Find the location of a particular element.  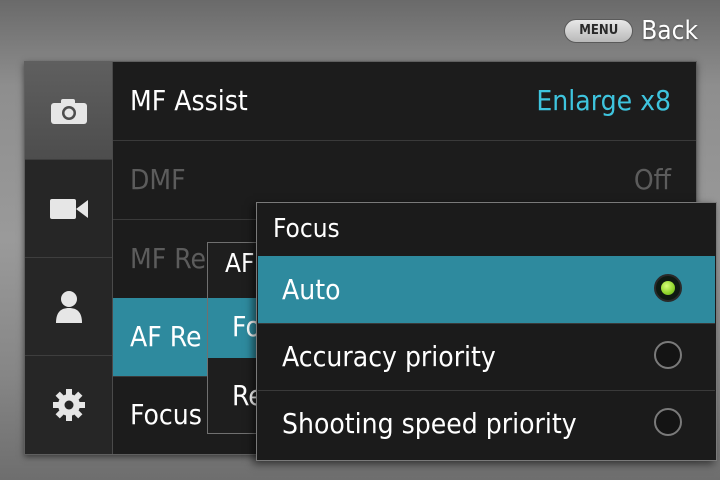

video-camera-icon is located at coordinates (68, 208).